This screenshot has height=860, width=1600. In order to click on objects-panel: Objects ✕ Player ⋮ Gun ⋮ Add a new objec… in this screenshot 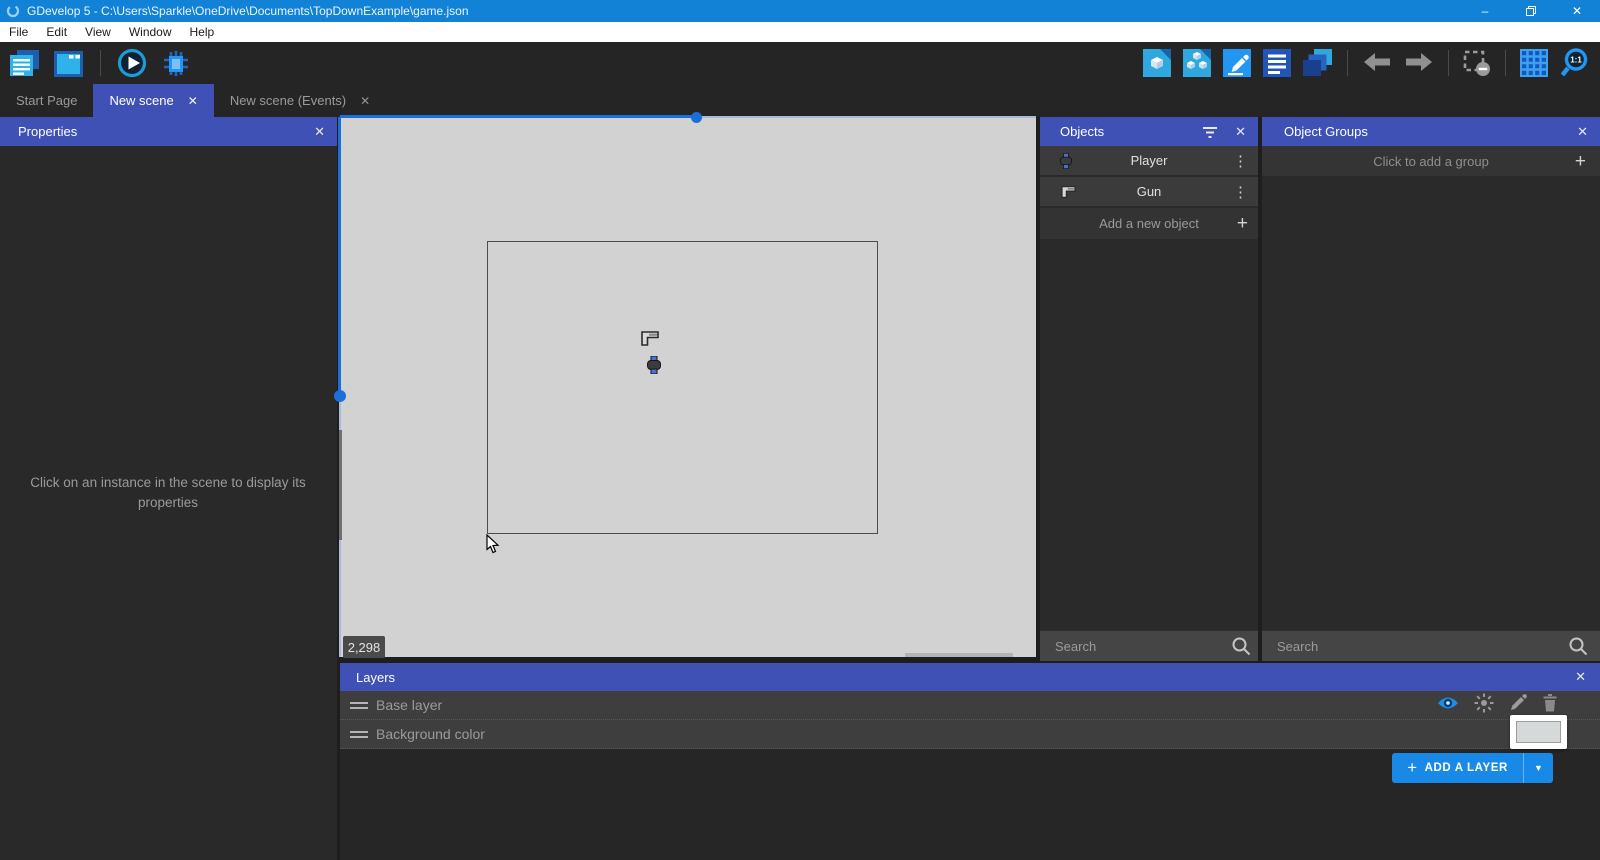, I will do `click(1149, 389)`.